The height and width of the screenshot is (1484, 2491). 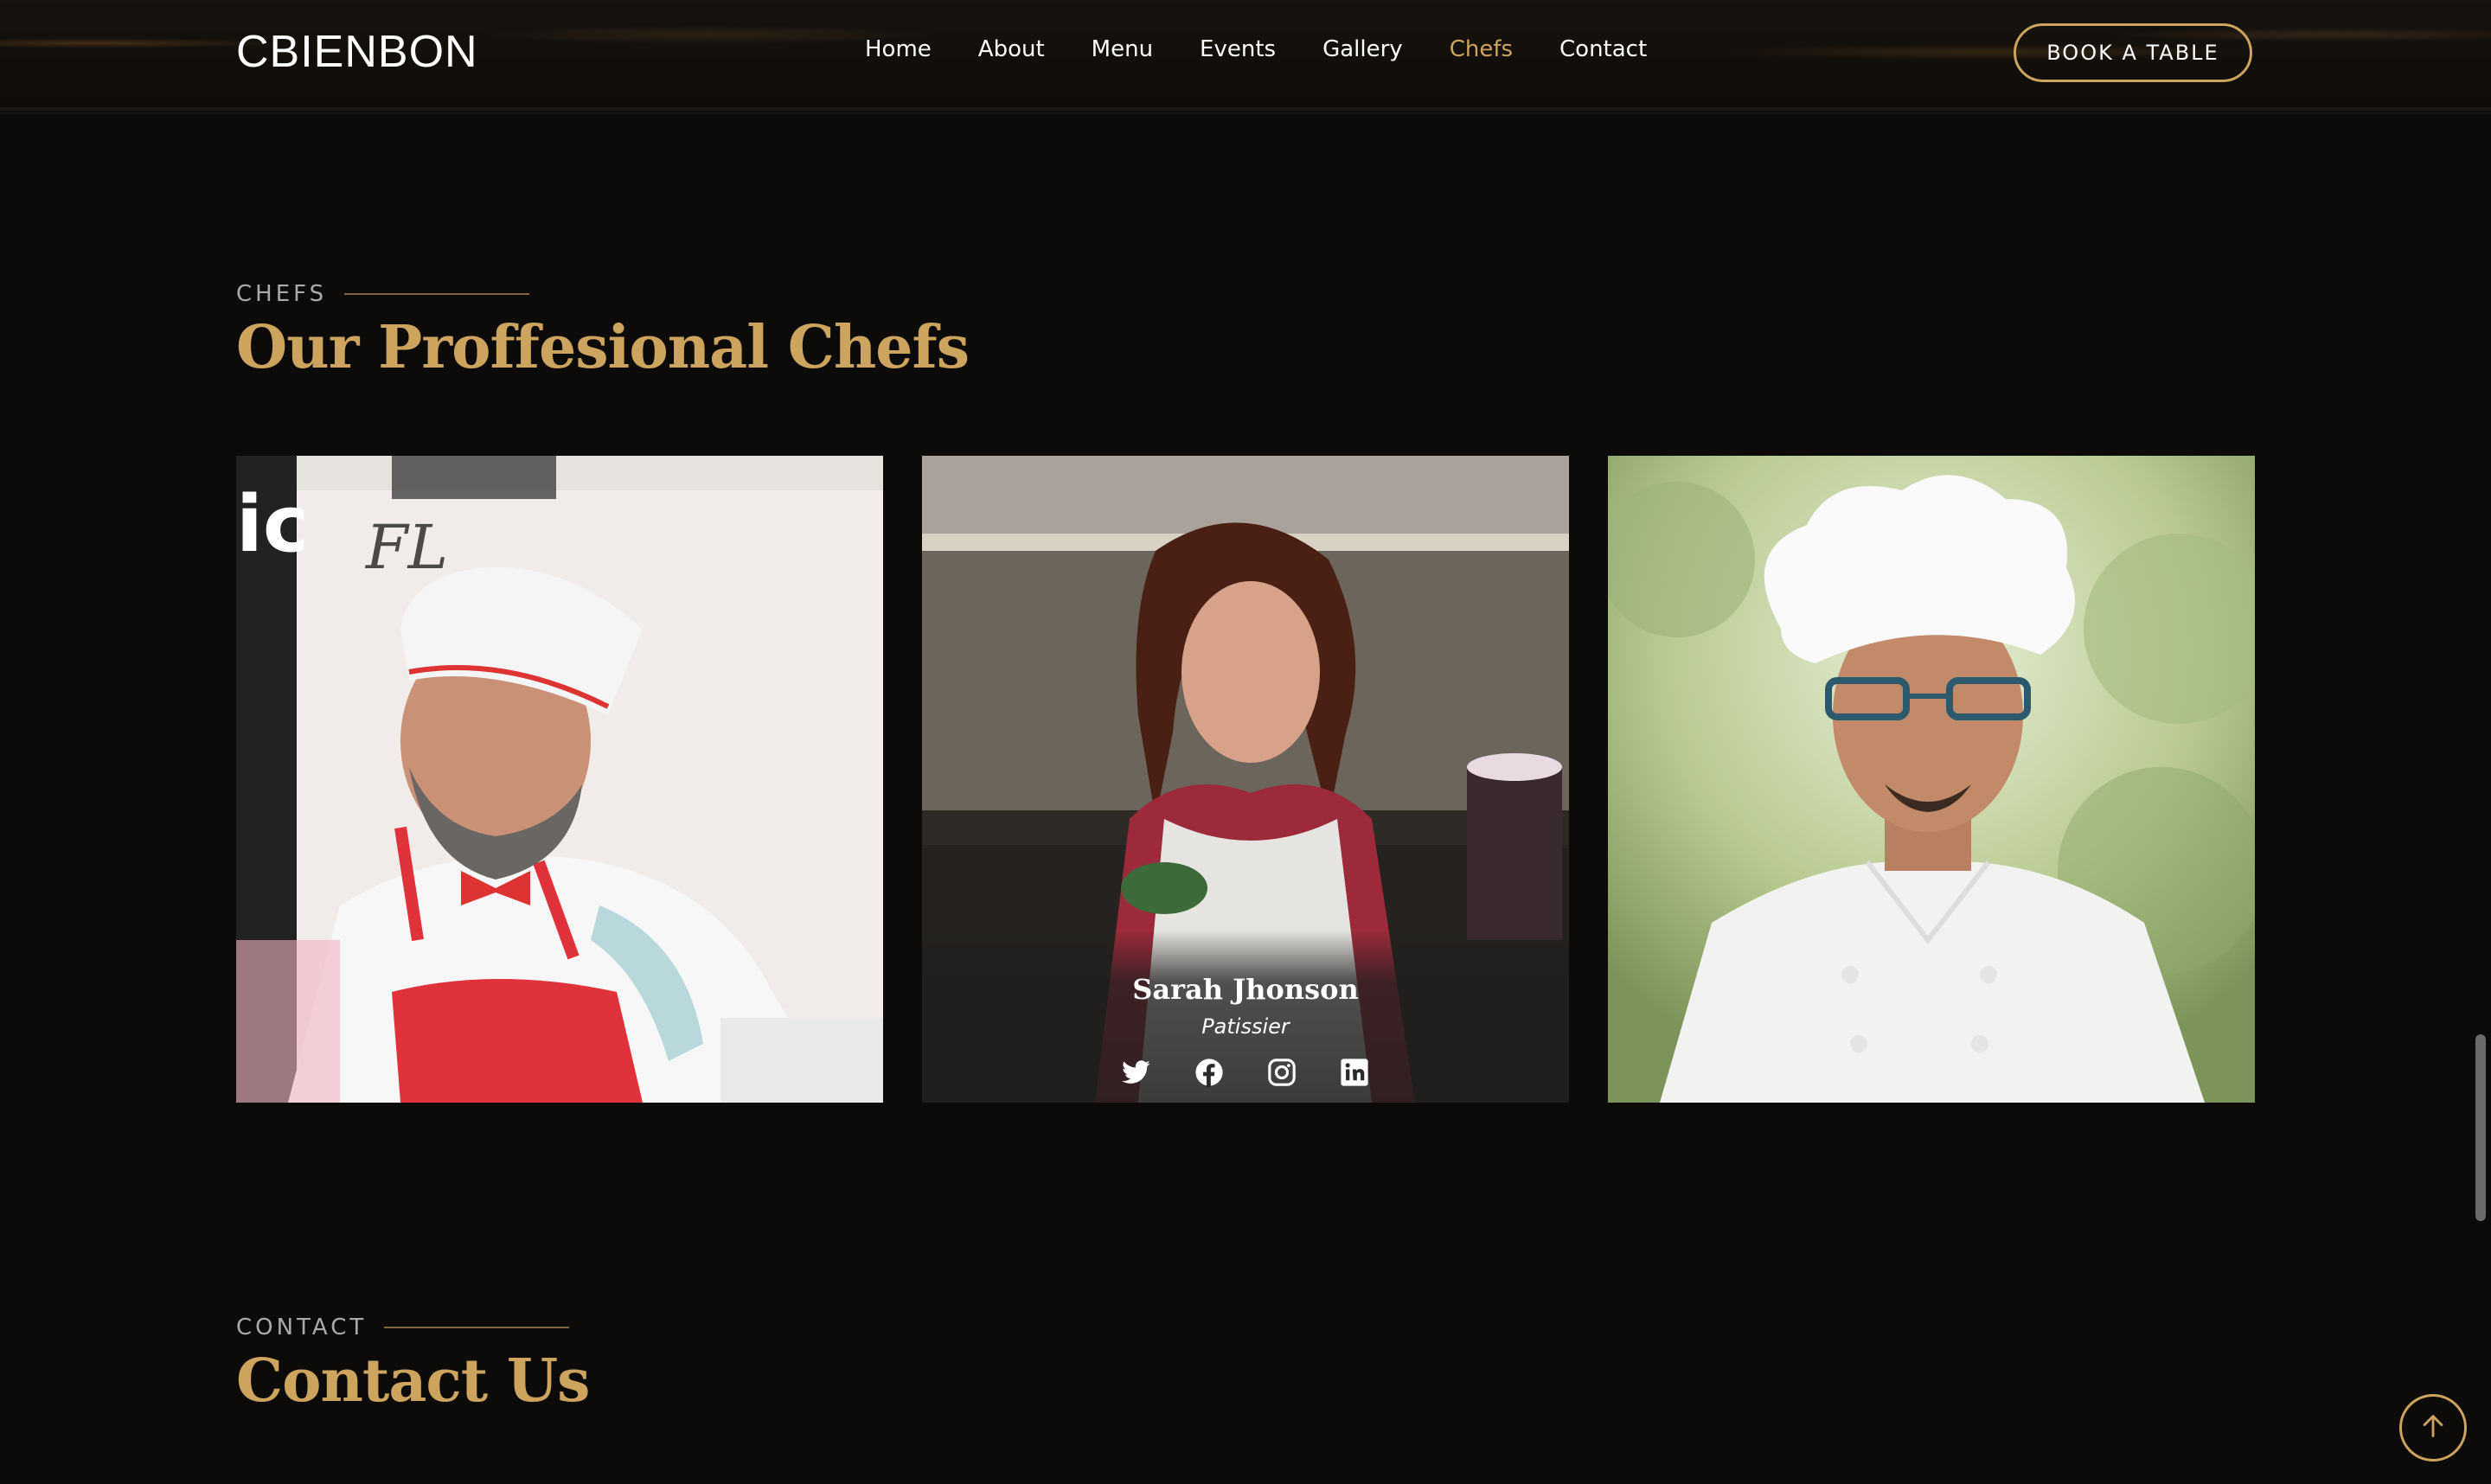 I want to click on nav-home: Home, so click(x=899, y=49).